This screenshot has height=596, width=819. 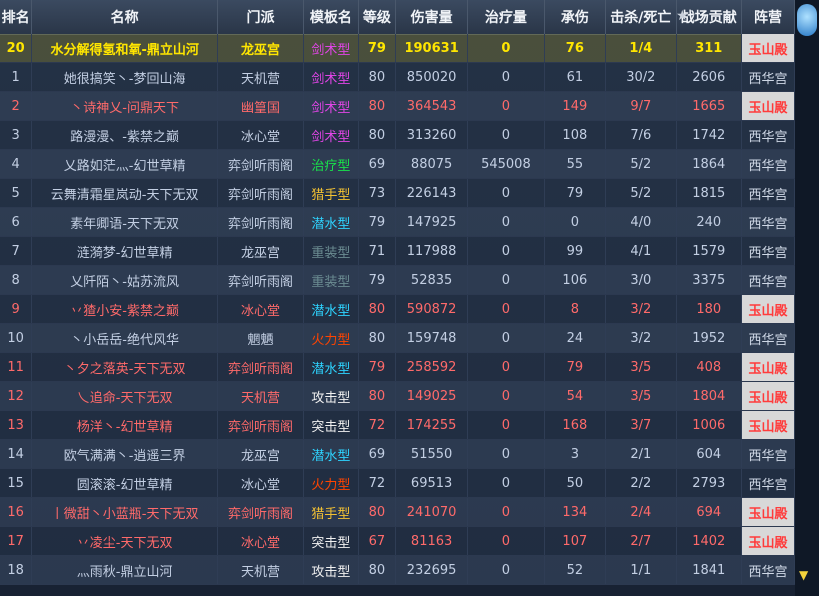 What do you see at coordinates (16, 309) in the screenshot?
I see `cell-rank: 9` at bounding box center [16, 309].